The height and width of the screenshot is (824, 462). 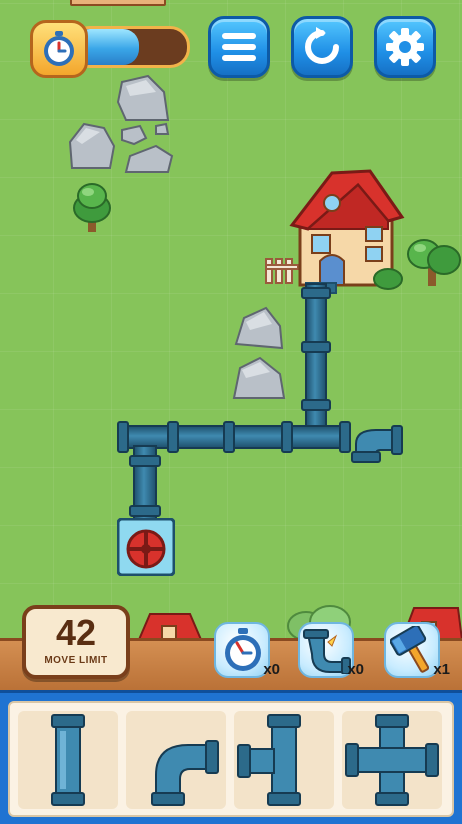 I want to click on piece-elbow-pipe, so click(x=176, y=760).